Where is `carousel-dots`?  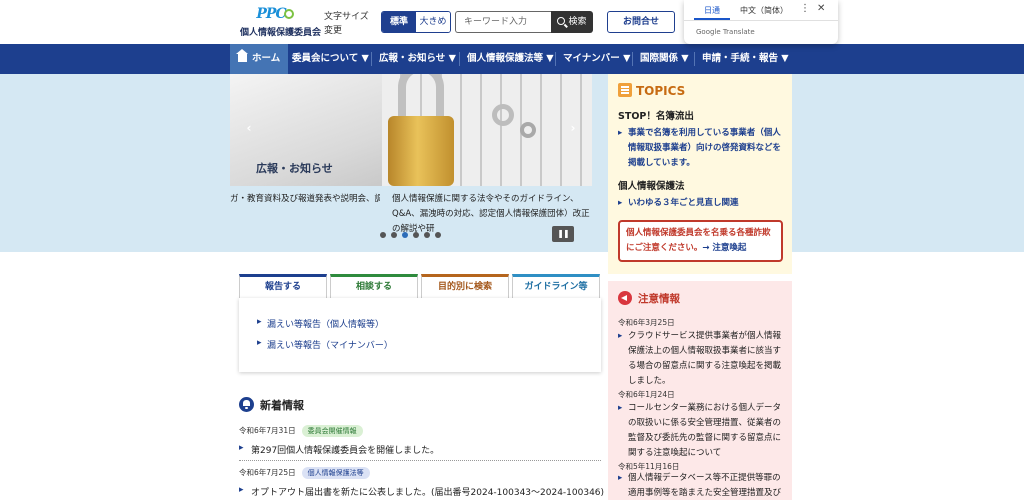 carousel-dots is located at coordinates (410, 235).